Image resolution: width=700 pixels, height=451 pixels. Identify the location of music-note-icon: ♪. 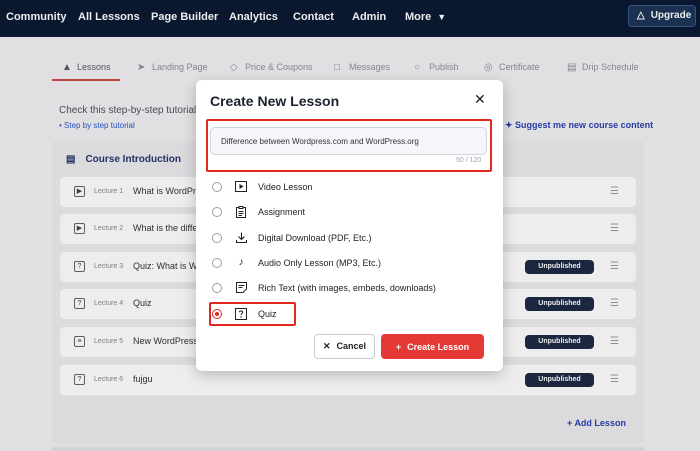
(241, 262).